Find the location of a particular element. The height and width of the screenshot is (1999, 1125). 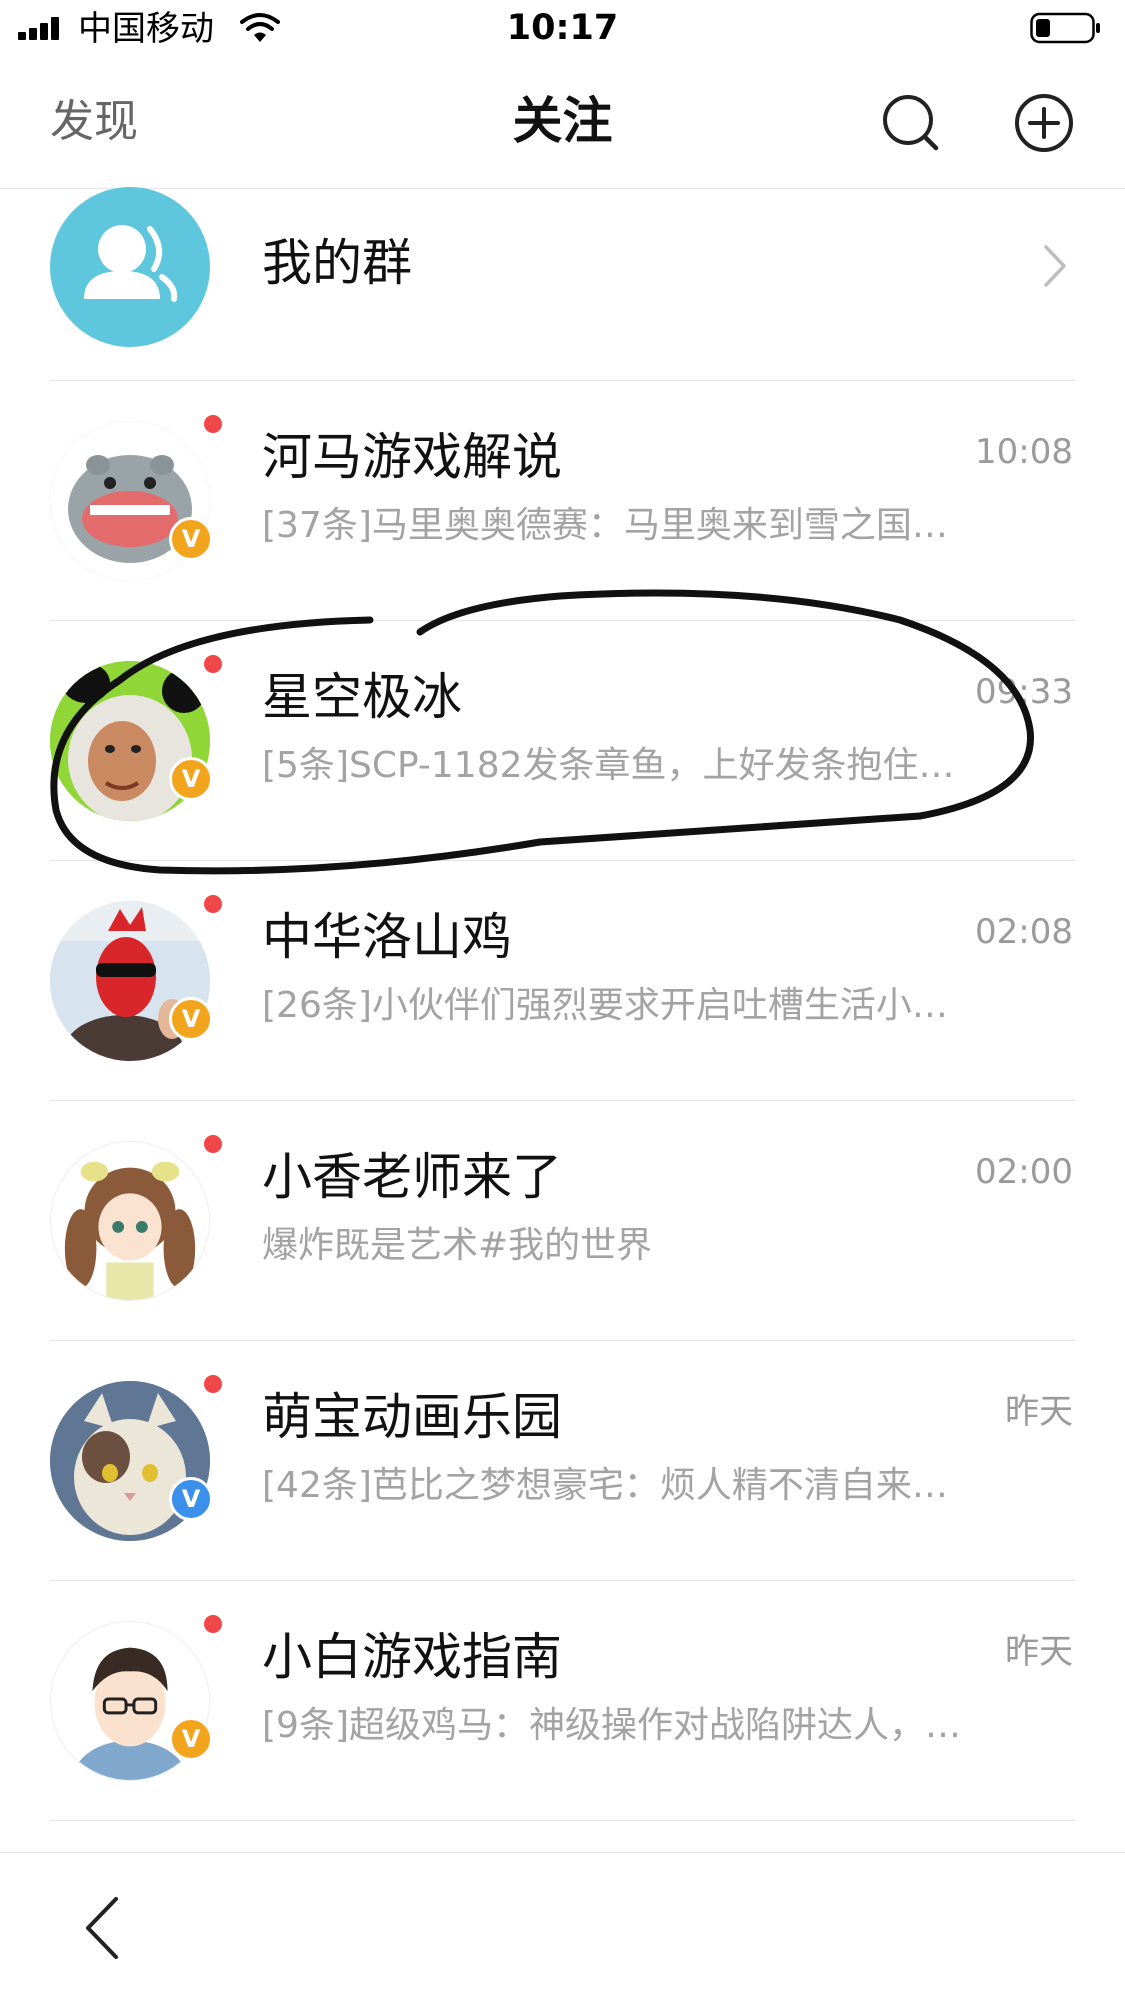

list-item: 小香老师来了 02:00 爆炸既是艺术#我的世界 is located at coordinates (562, 1221).